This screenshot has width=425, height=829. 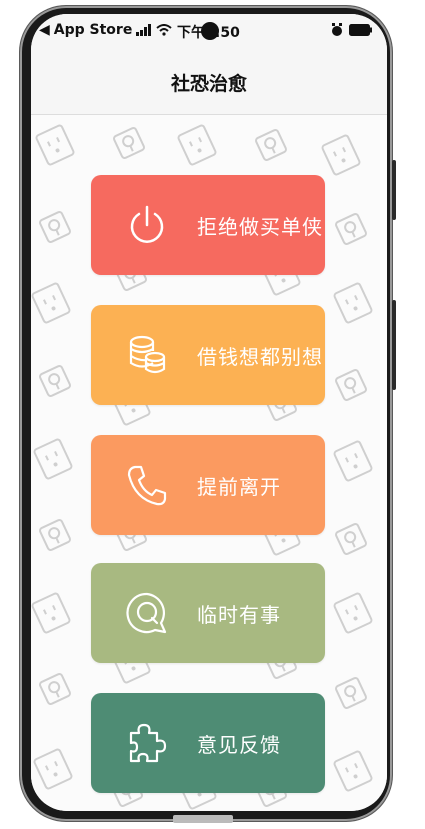 I want to click on puzzle-icon, so click(x=148, y=743).